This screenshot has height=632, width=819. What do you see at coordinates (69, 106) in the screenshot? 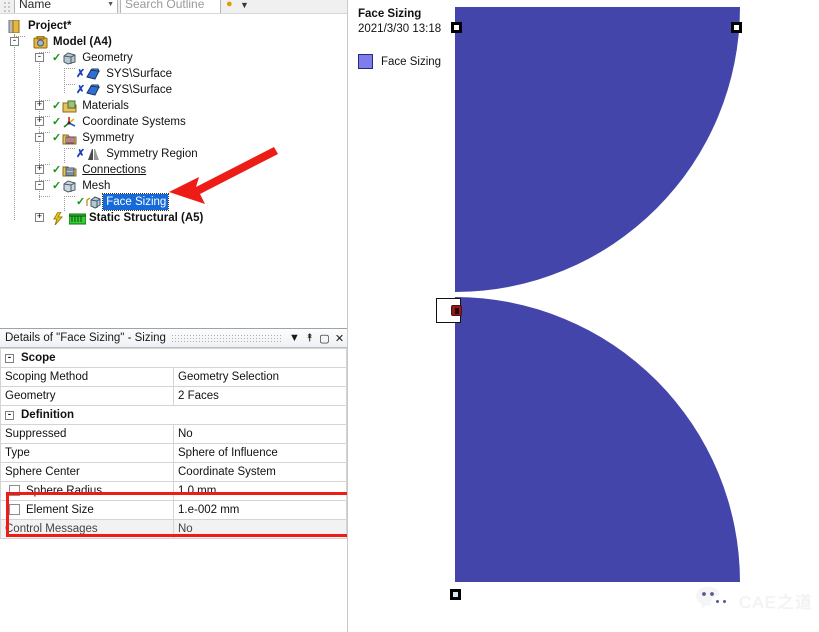
I see `materials-icon` at bounding box center [69, 106].